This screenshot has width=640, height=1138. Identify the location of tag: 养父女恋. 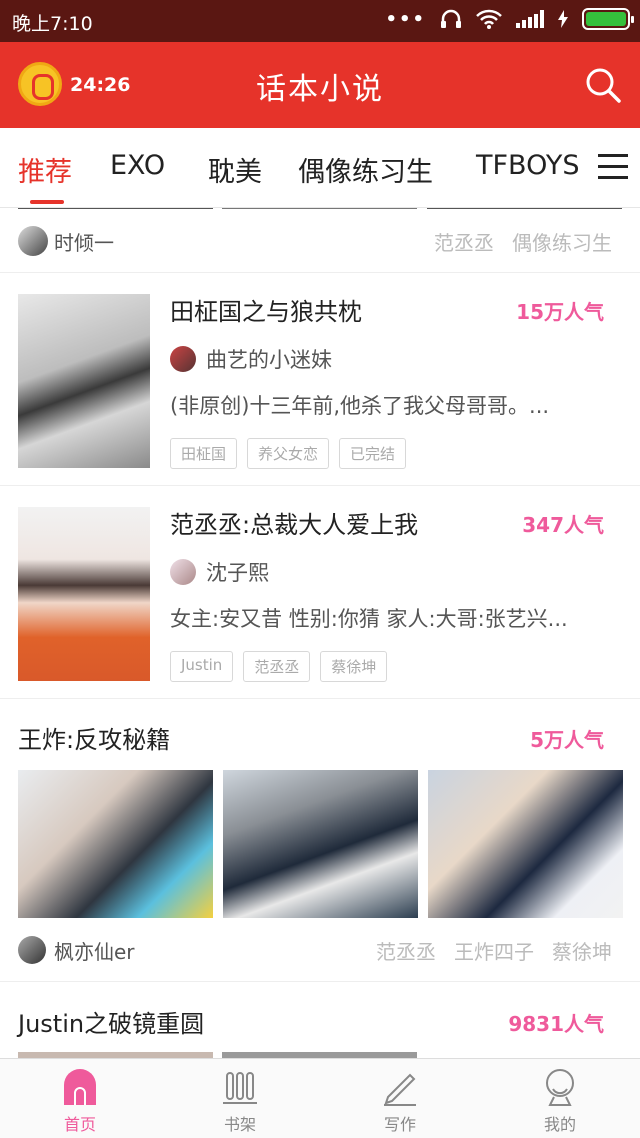
(288, 453).